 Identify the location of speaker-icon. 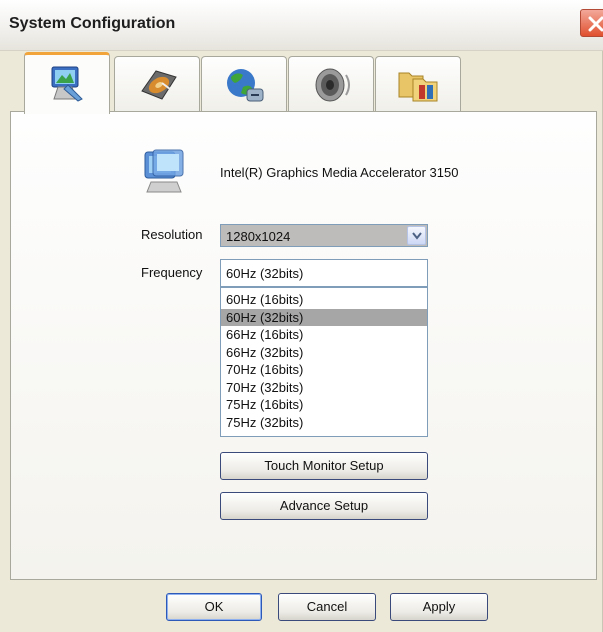
(332, 85).